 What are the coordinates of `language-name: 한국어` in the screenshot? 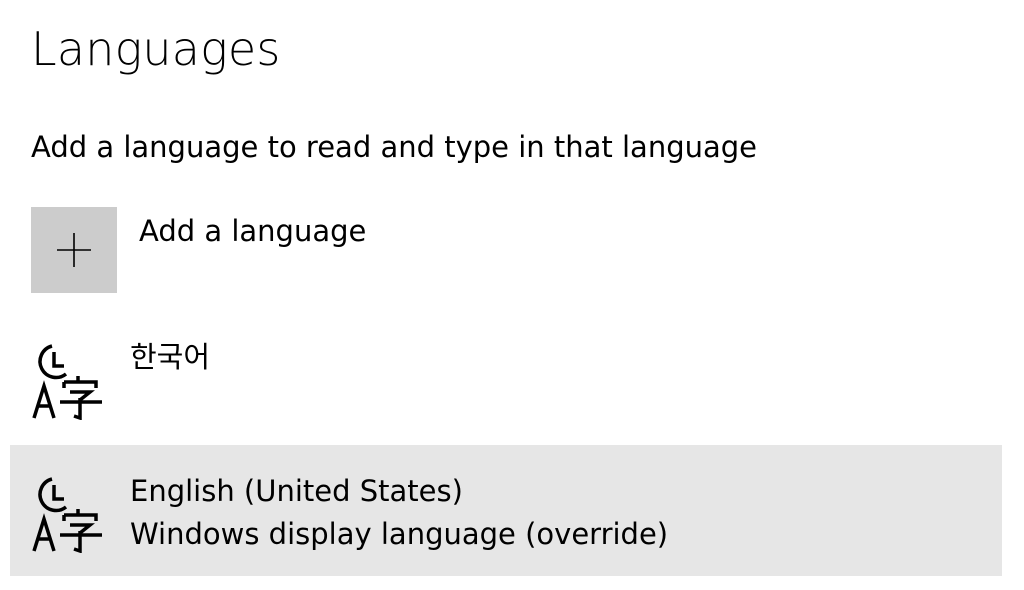 It's located at (170, 357).